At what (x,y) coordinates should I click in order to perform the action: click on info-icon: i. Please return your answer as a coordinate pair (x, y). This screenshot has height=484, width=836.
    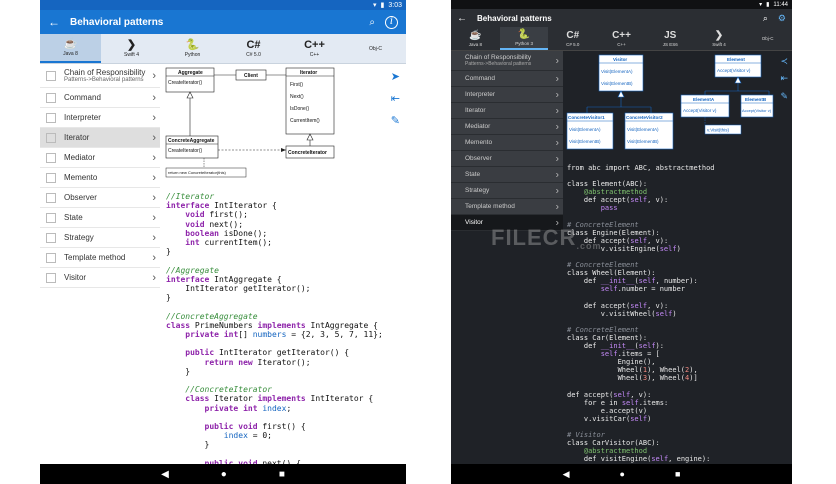
    Looking at the image, I should click on (391, 22).